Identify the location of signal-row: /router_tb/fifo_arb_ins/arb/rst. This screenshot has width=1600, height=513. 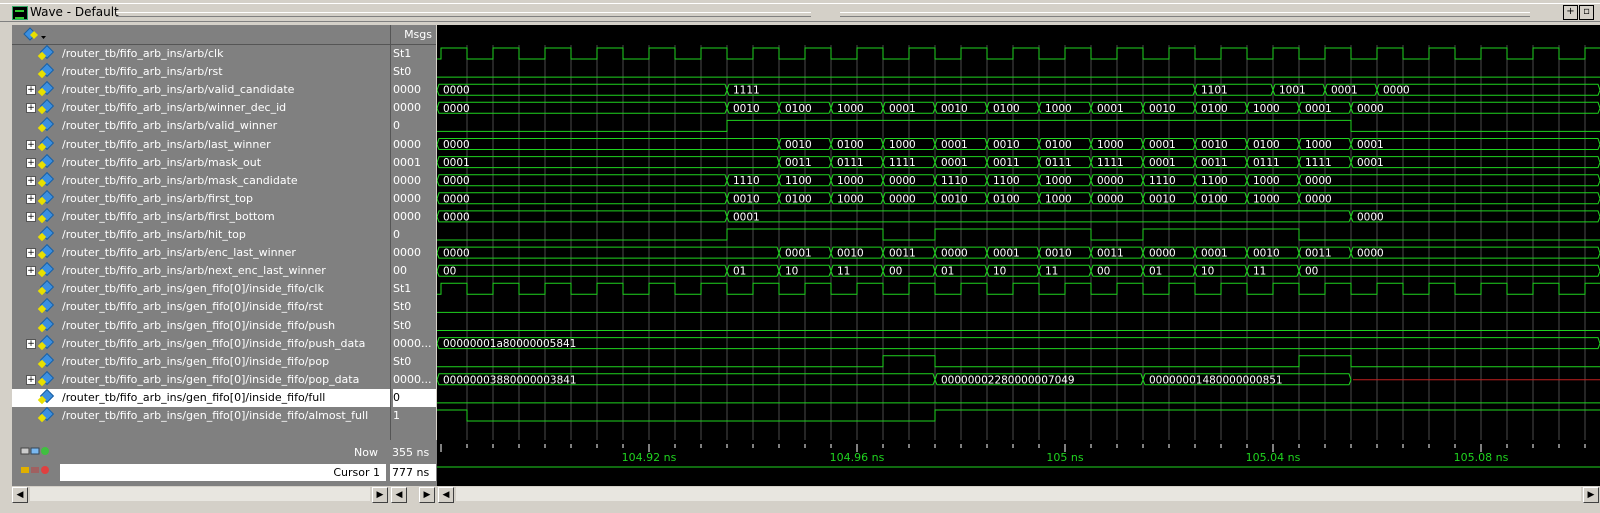
(203, 72).